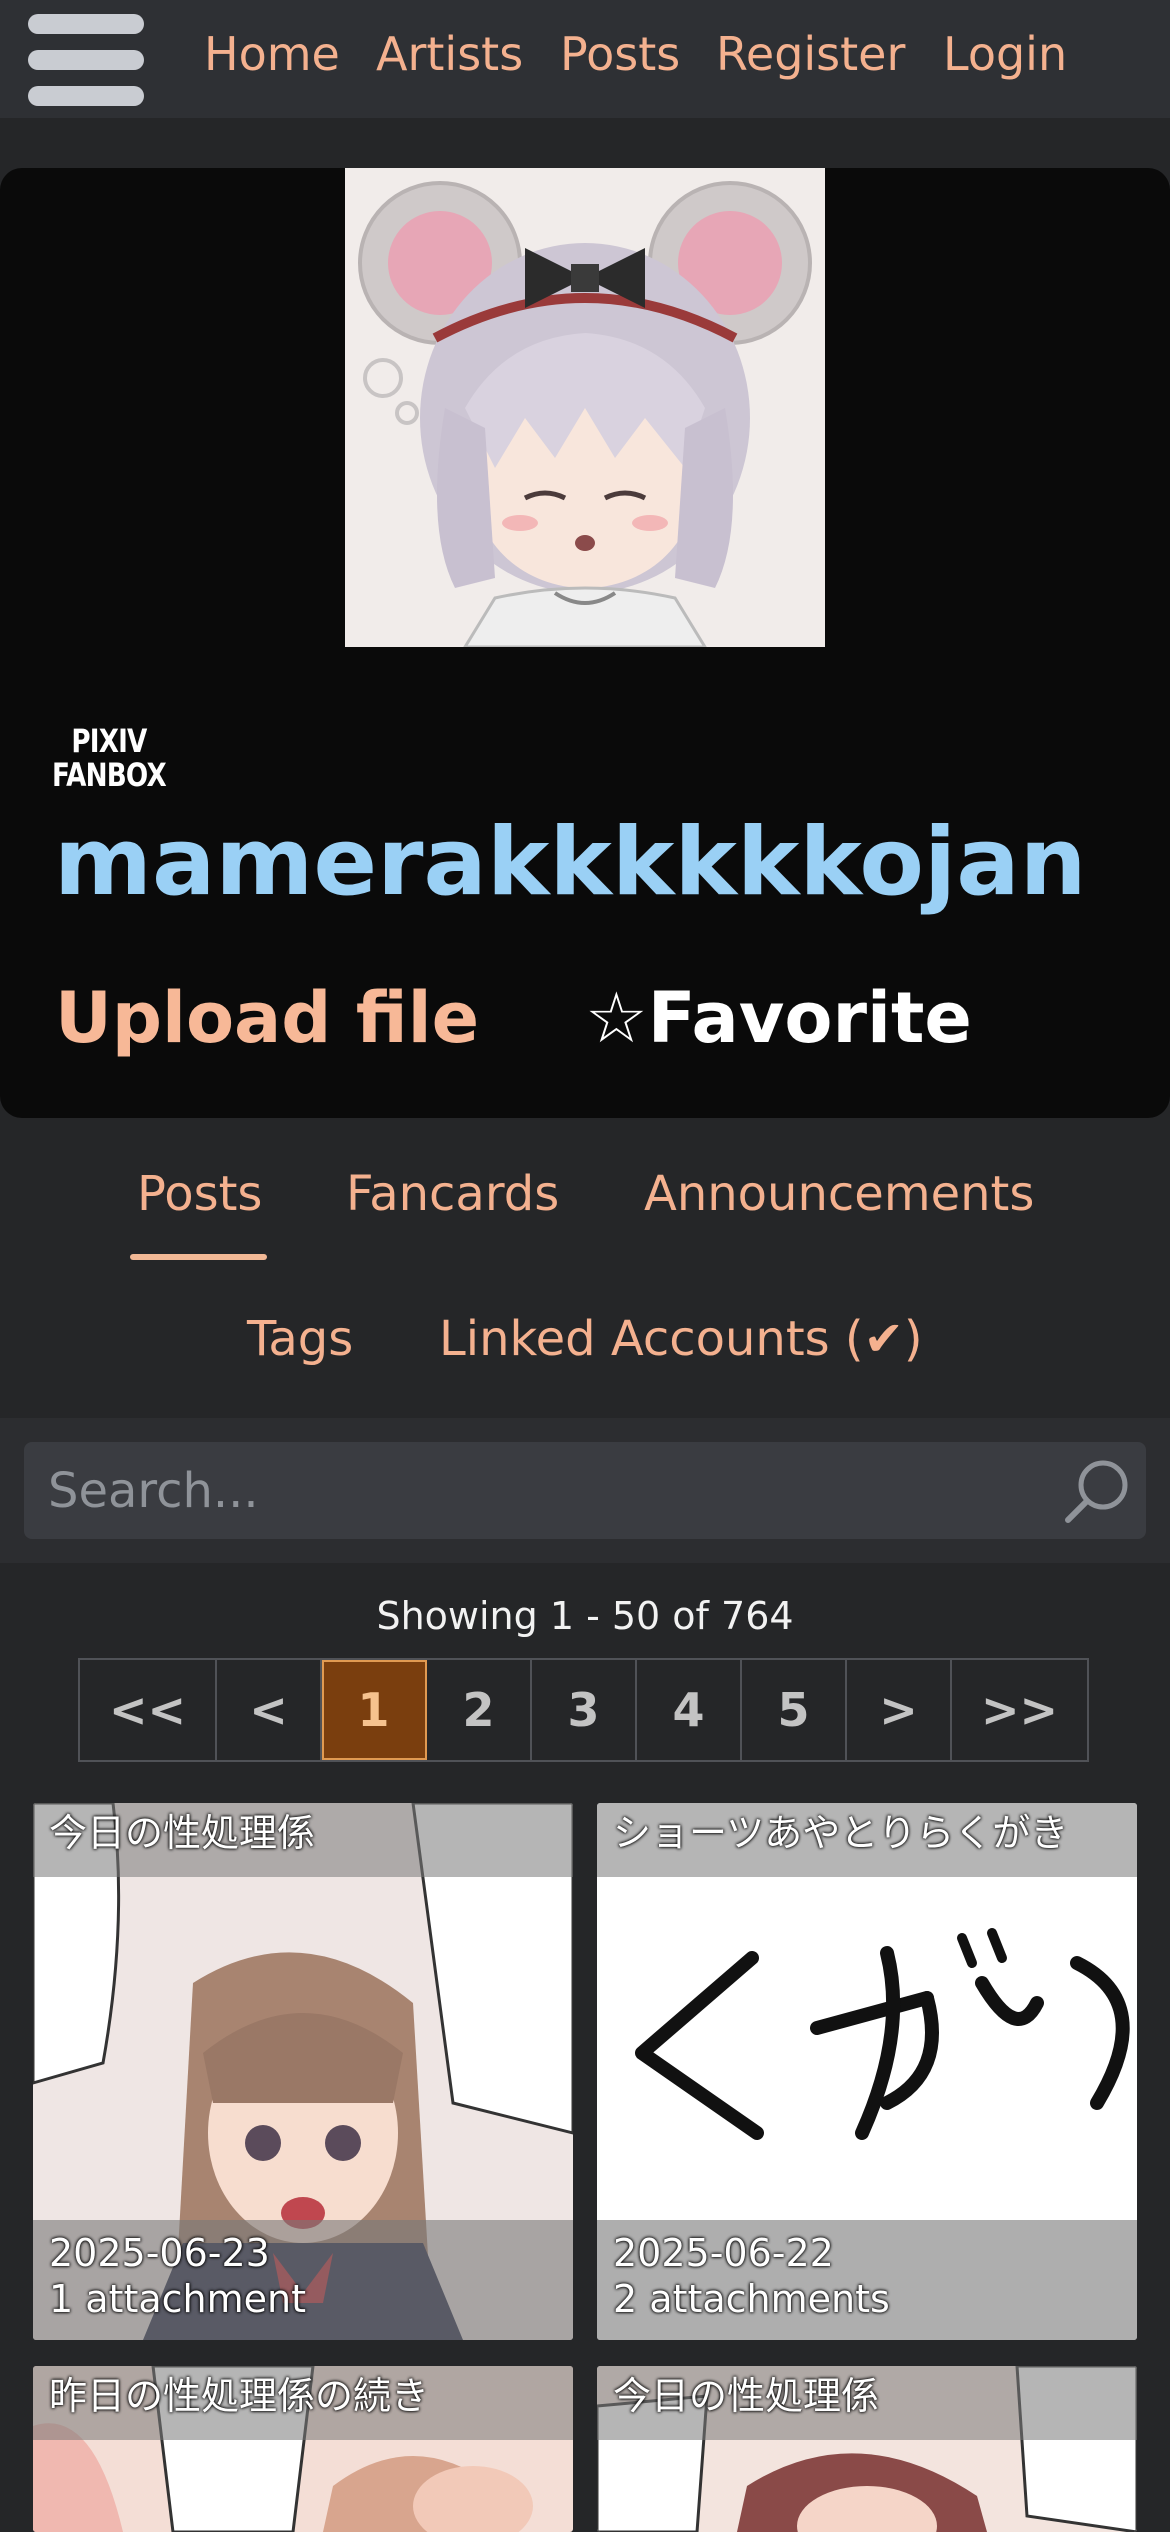 This screenshot has height=2532, width=1170. I want to click on post-card: 今日の性処理係 2025-06-23 1 attachment, so click(303, 2071).